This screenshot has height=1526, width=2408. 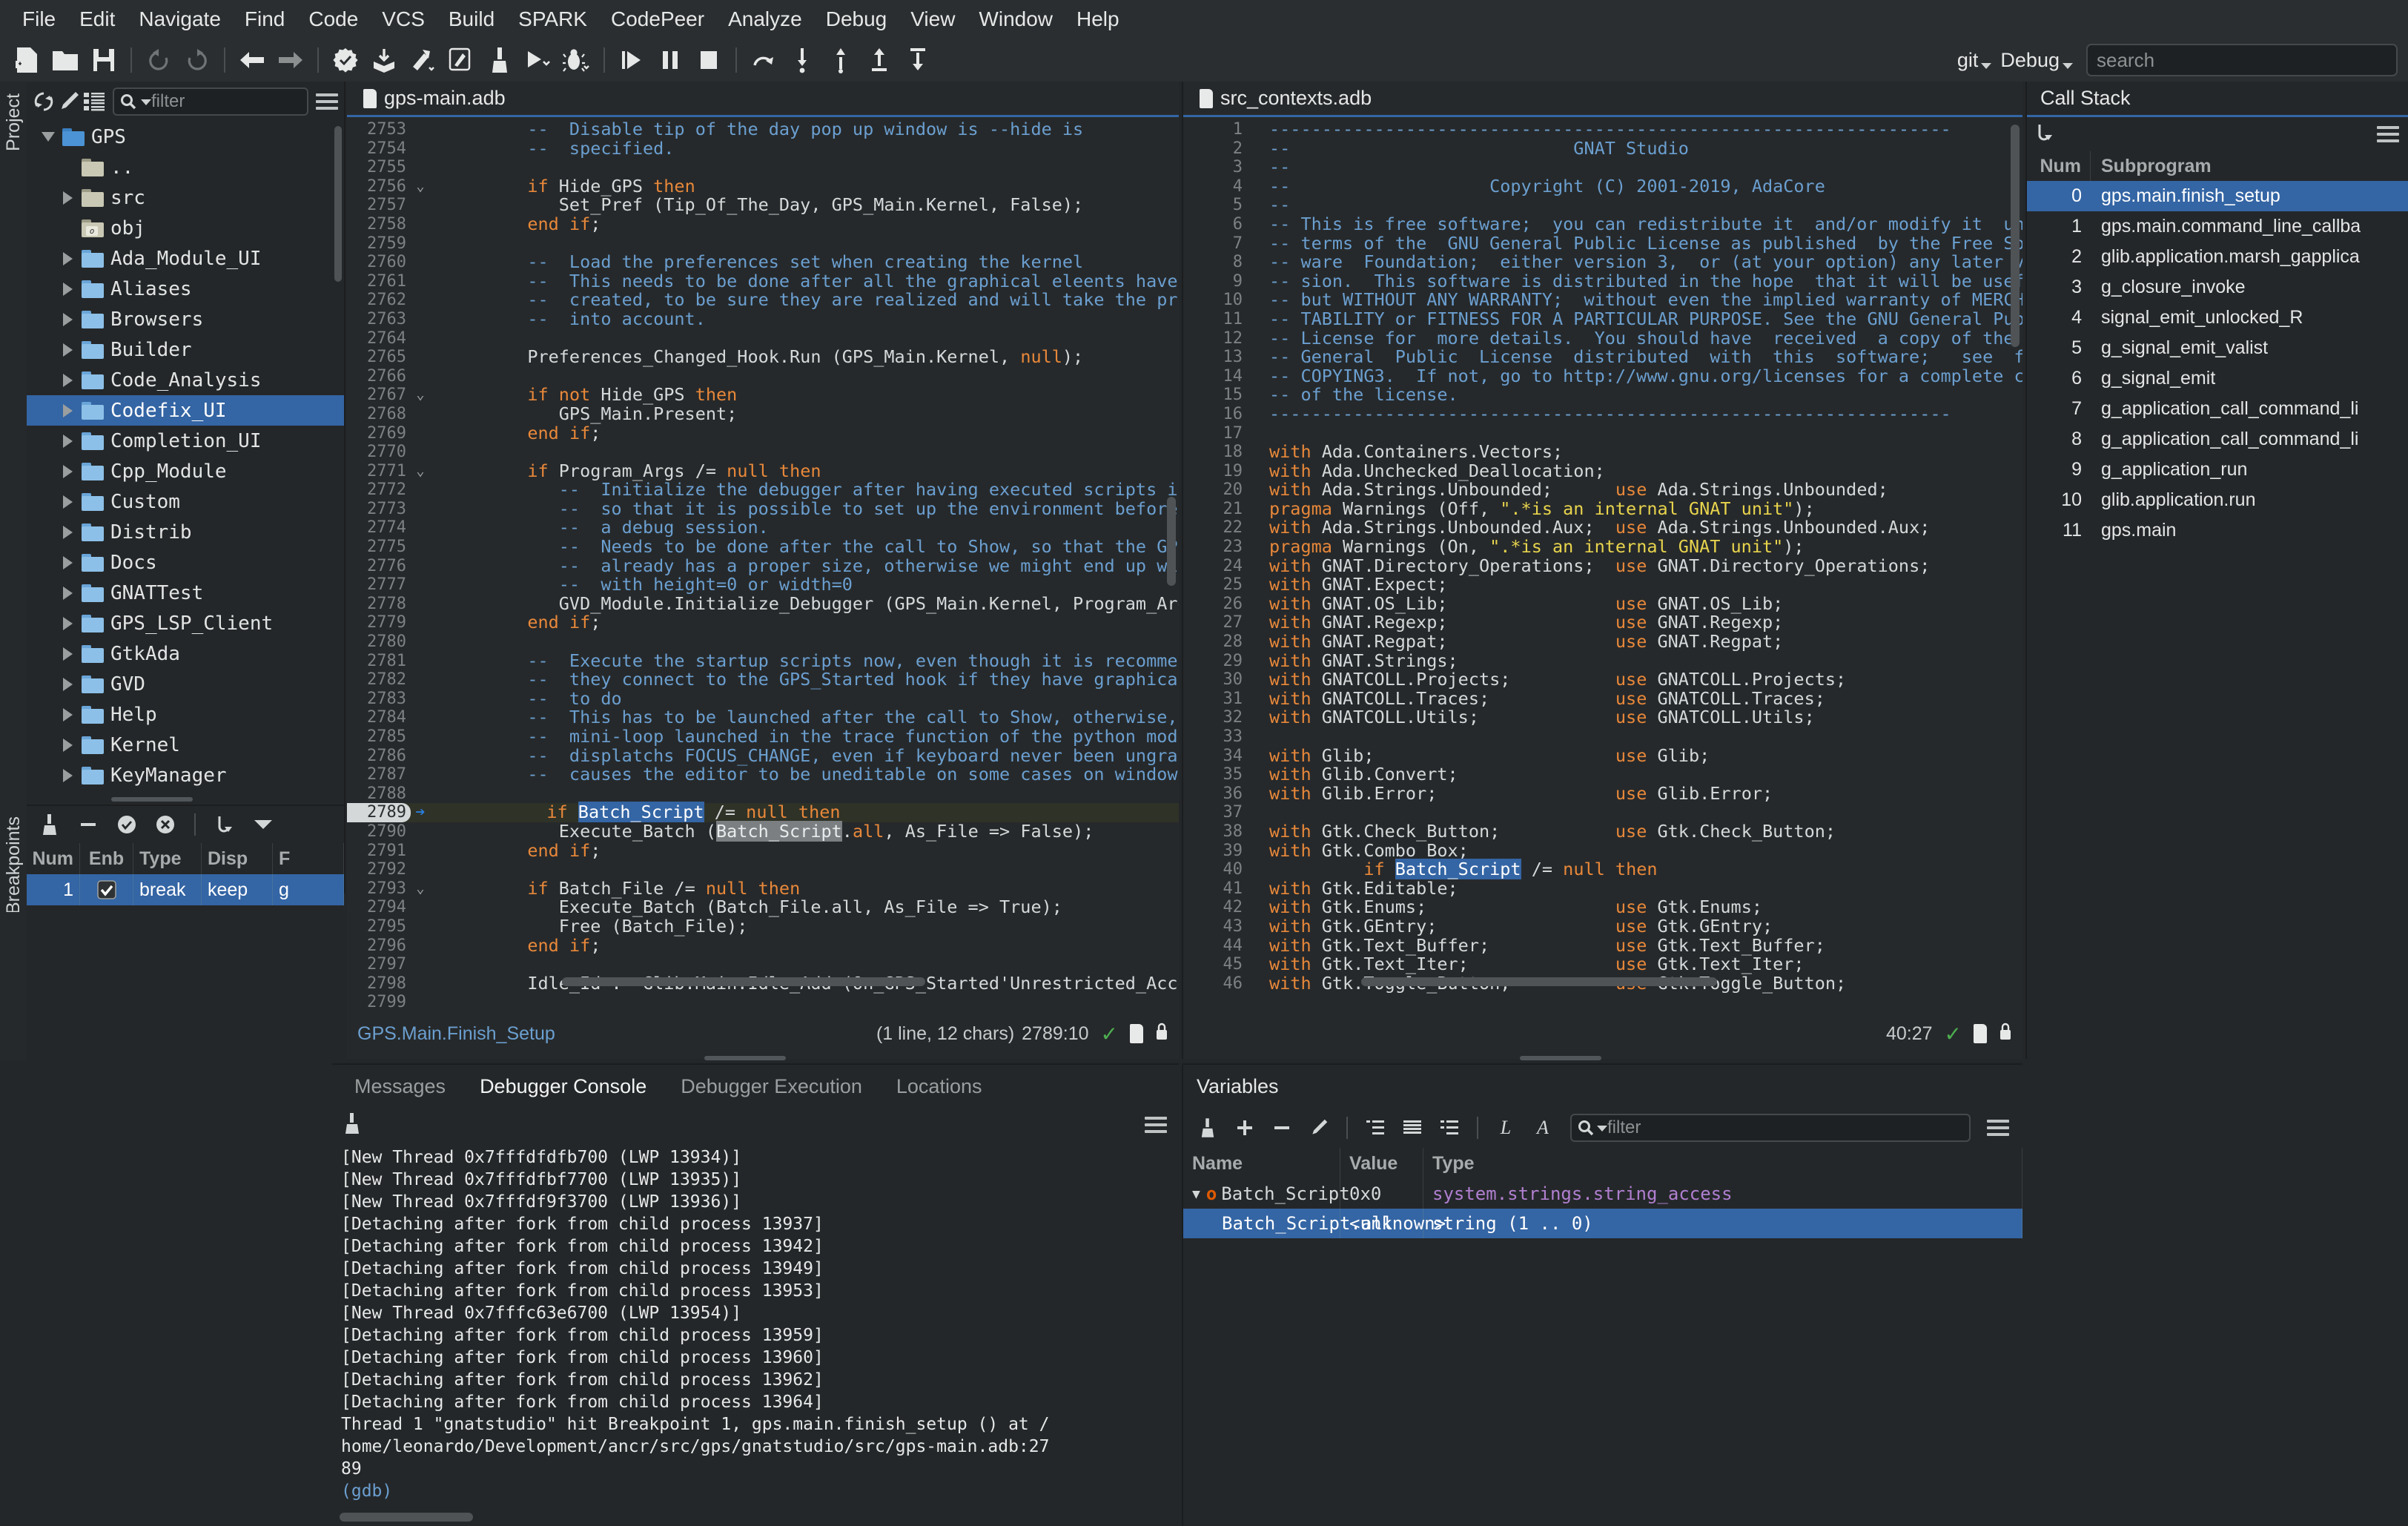 What do you see at coordinates (2217, 439) in the screenshot?
I see `call-stack-row: 8 g_application_call_command_li` at bounding box center [2217, 439].